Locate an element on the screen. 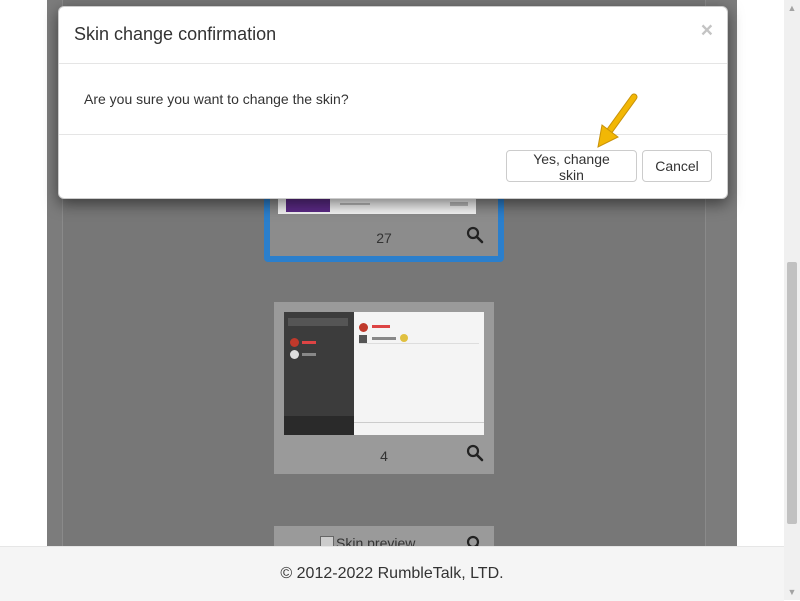 This screenshot has height=601, width=800. copyright-text: © 2012-2022 RumbleTalk, LTD. is located at coordinates (392, 573).